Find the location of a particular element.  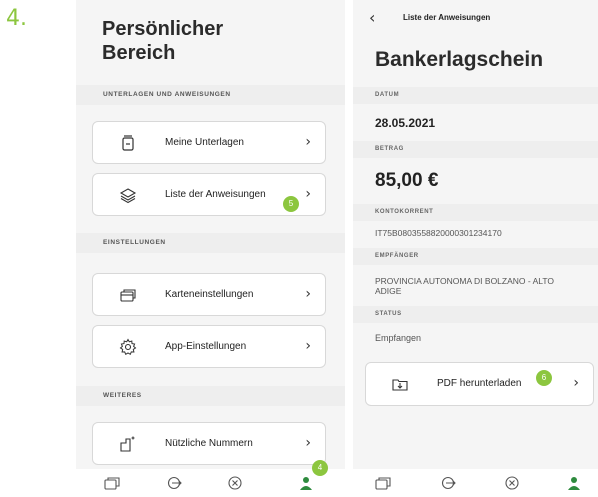

section-header: WEITERES is located at coordinates (210, 396).